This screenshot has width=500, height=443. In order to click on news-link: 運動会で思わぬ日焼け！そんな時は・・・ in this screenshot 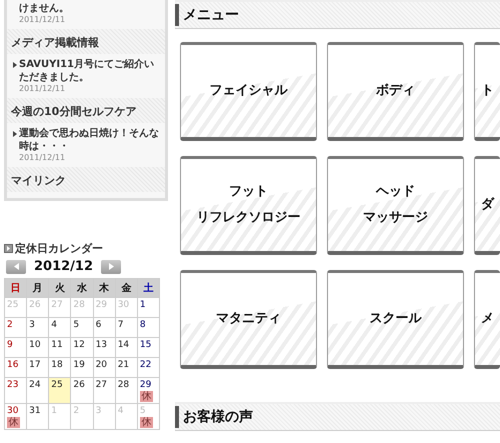, I will do `click(89, 140)`.